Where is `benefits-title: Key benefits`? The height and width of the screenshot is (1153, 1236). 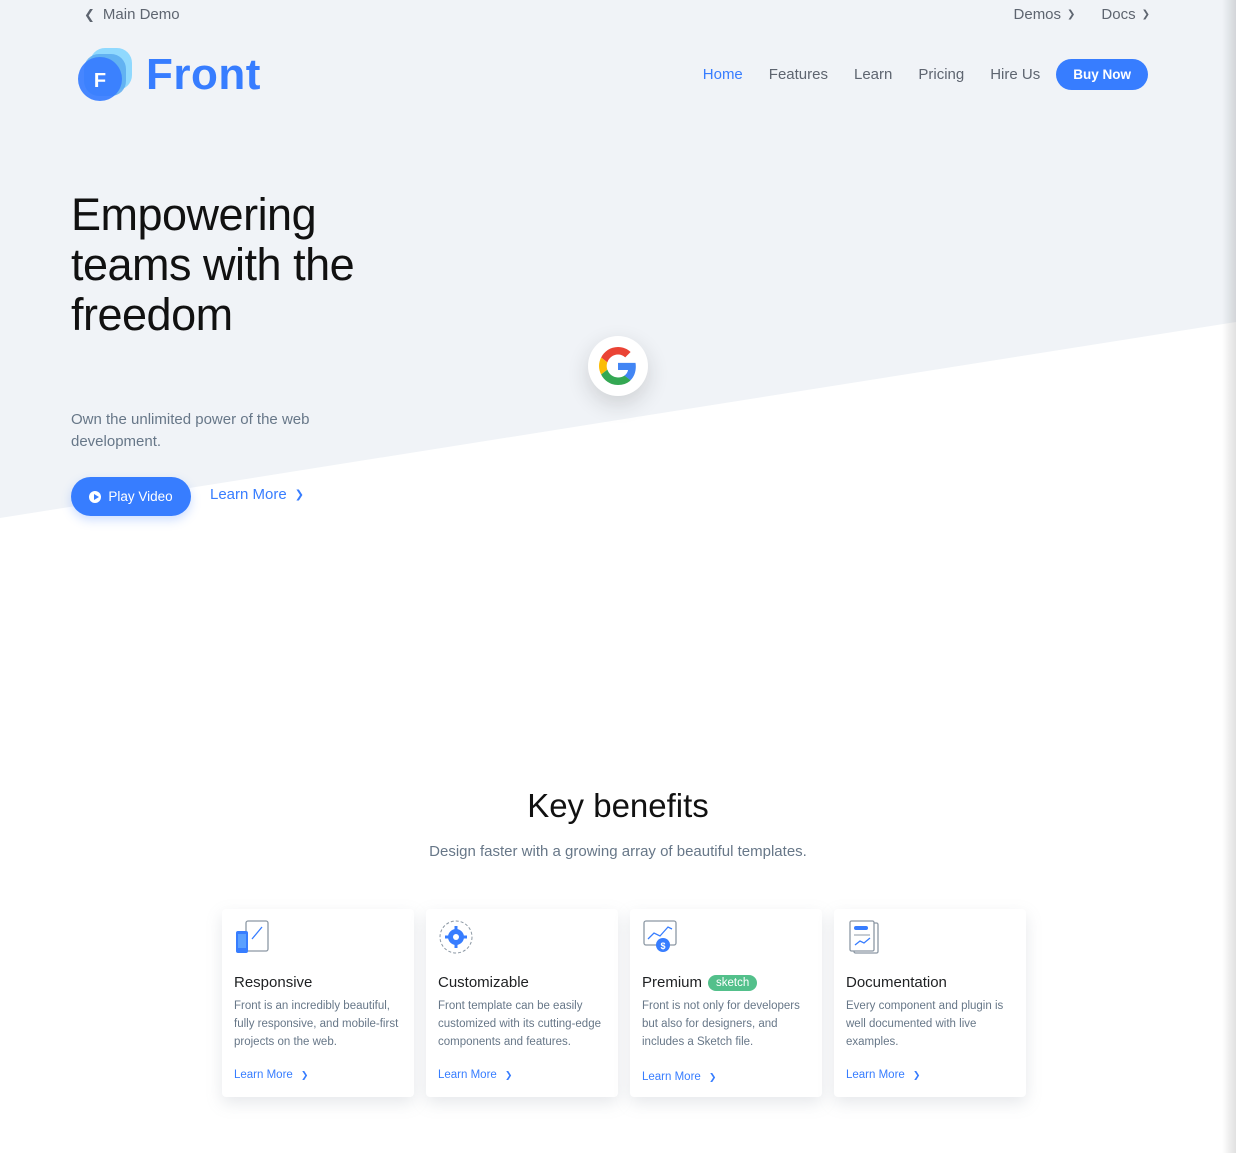 benefits-title: Key benefits is located at coordinates (618, 805).